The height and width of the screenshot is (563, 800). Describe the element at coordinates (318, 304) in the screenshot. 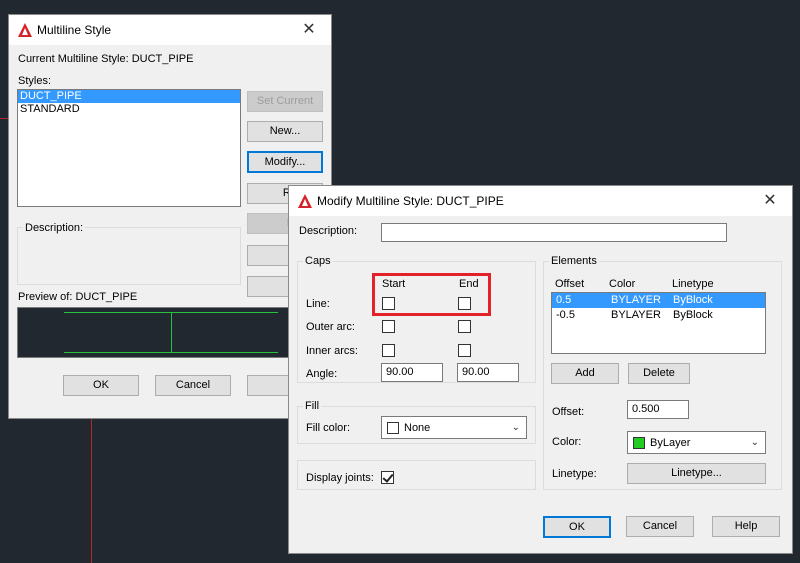

I see `caps-line-label: Line:` at that location.